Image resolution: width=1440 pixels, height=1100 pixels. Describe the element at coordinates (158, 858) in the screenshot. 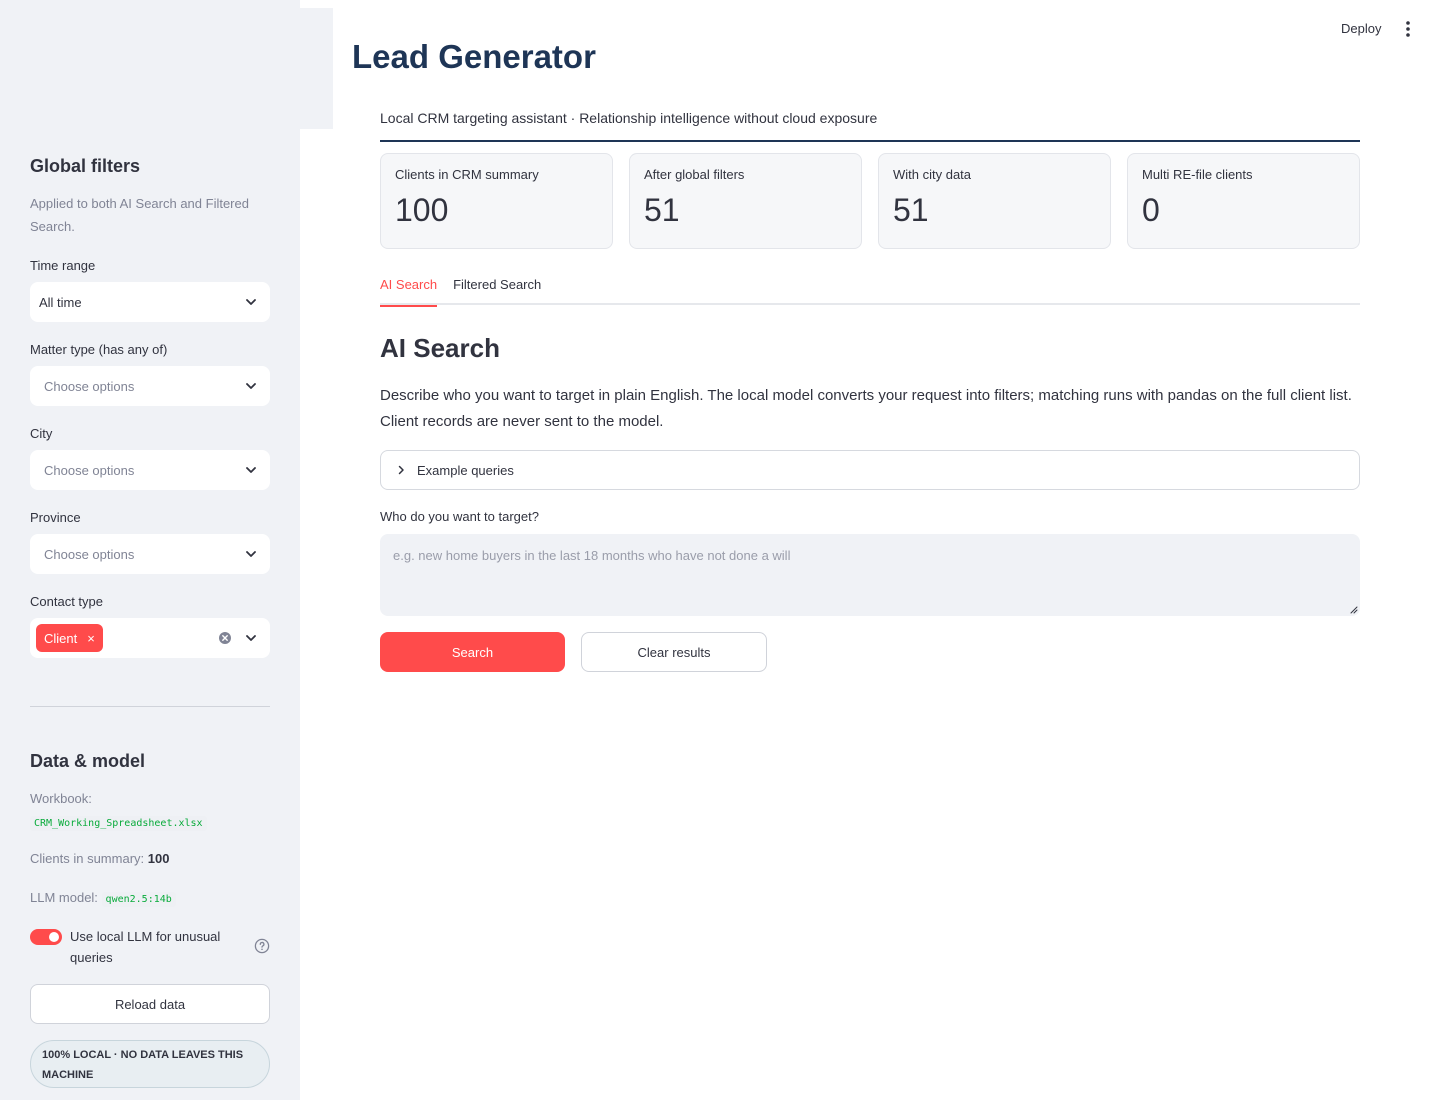

I see `clients-summary-value: 100` at that location.